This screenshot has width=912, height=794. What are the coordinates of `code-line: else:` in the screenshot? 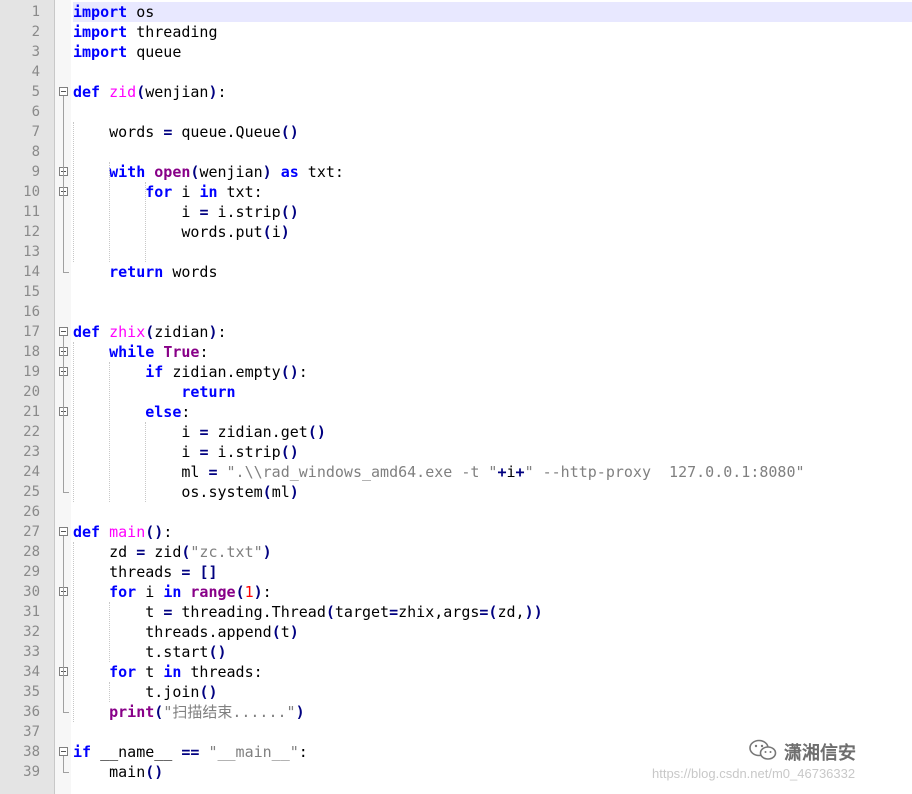 It's located at (492, 412).